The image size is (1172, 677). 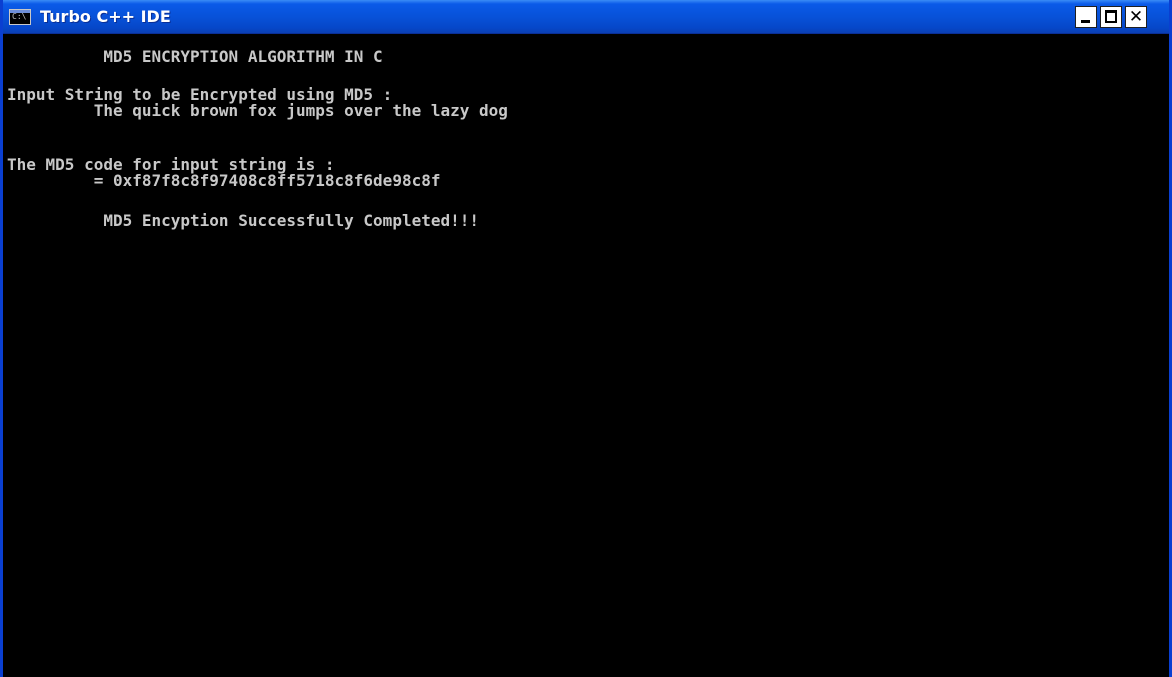 I want to click on close-icon: ✕, so click(x=1136, y=17).